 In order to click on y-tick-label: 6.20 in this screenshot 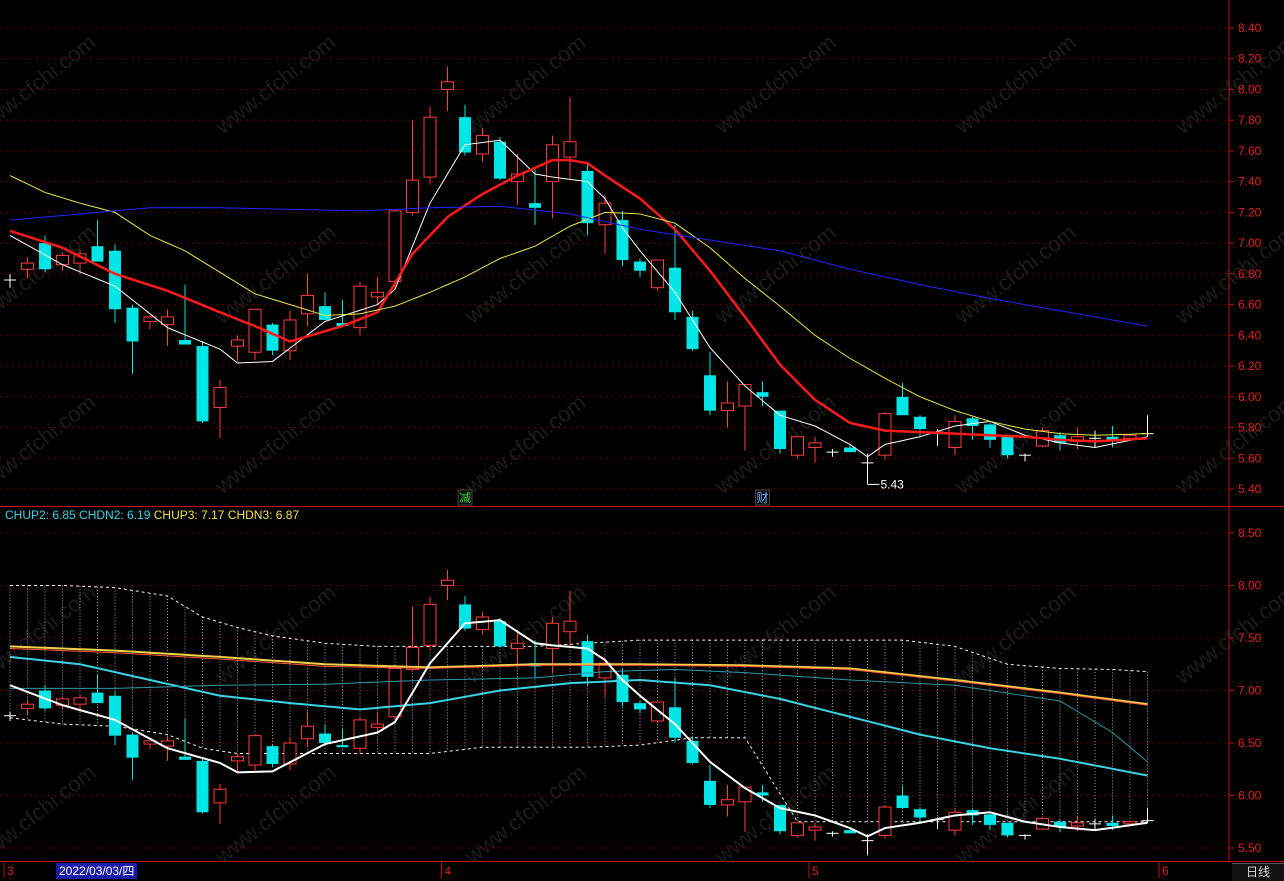, I will do `click(1250, 366)`.